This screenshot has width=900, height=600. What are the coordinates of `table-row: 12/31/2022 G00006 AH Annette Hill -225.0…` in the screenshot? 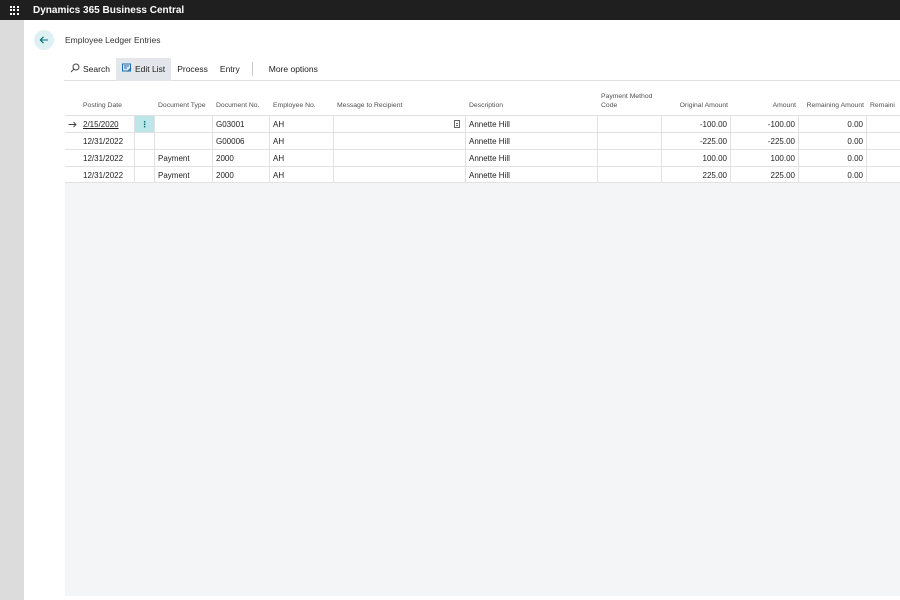 It's located at (482, 140).